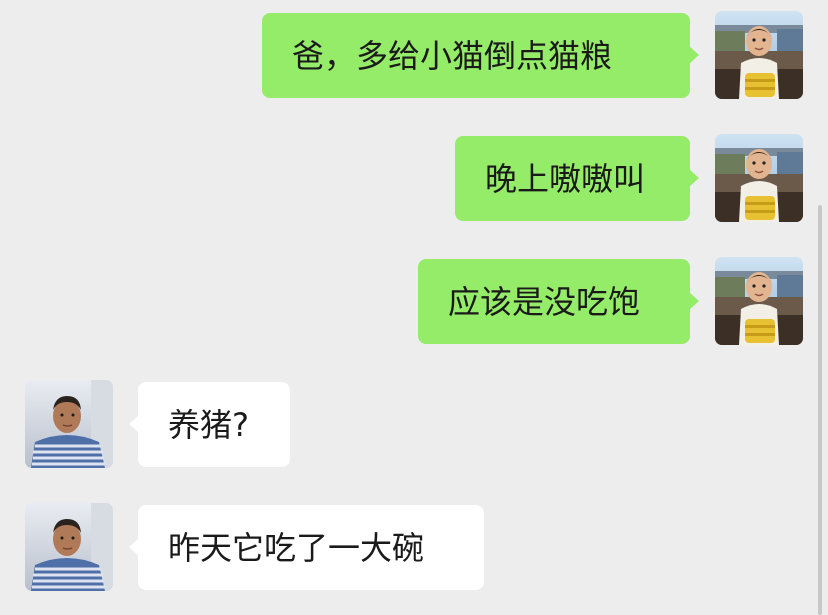 This screenshot has height=615, width=828. I want to click on message-bubble-other: 养猪?, so click(209, 424).